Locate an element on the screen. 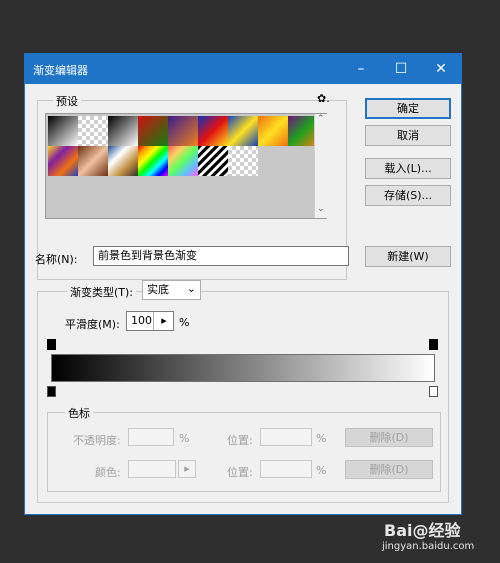 The height and width of the screenshot is (563, 500). color-position-label: 位置: is located at coordinates (240, 472).